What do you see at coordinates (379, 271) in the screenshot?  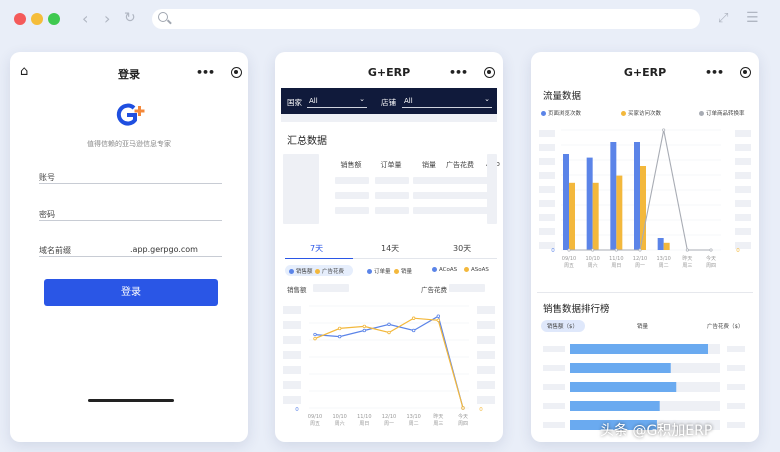 I see `legend-orders: 订单量` at bounding box center [379, 271].